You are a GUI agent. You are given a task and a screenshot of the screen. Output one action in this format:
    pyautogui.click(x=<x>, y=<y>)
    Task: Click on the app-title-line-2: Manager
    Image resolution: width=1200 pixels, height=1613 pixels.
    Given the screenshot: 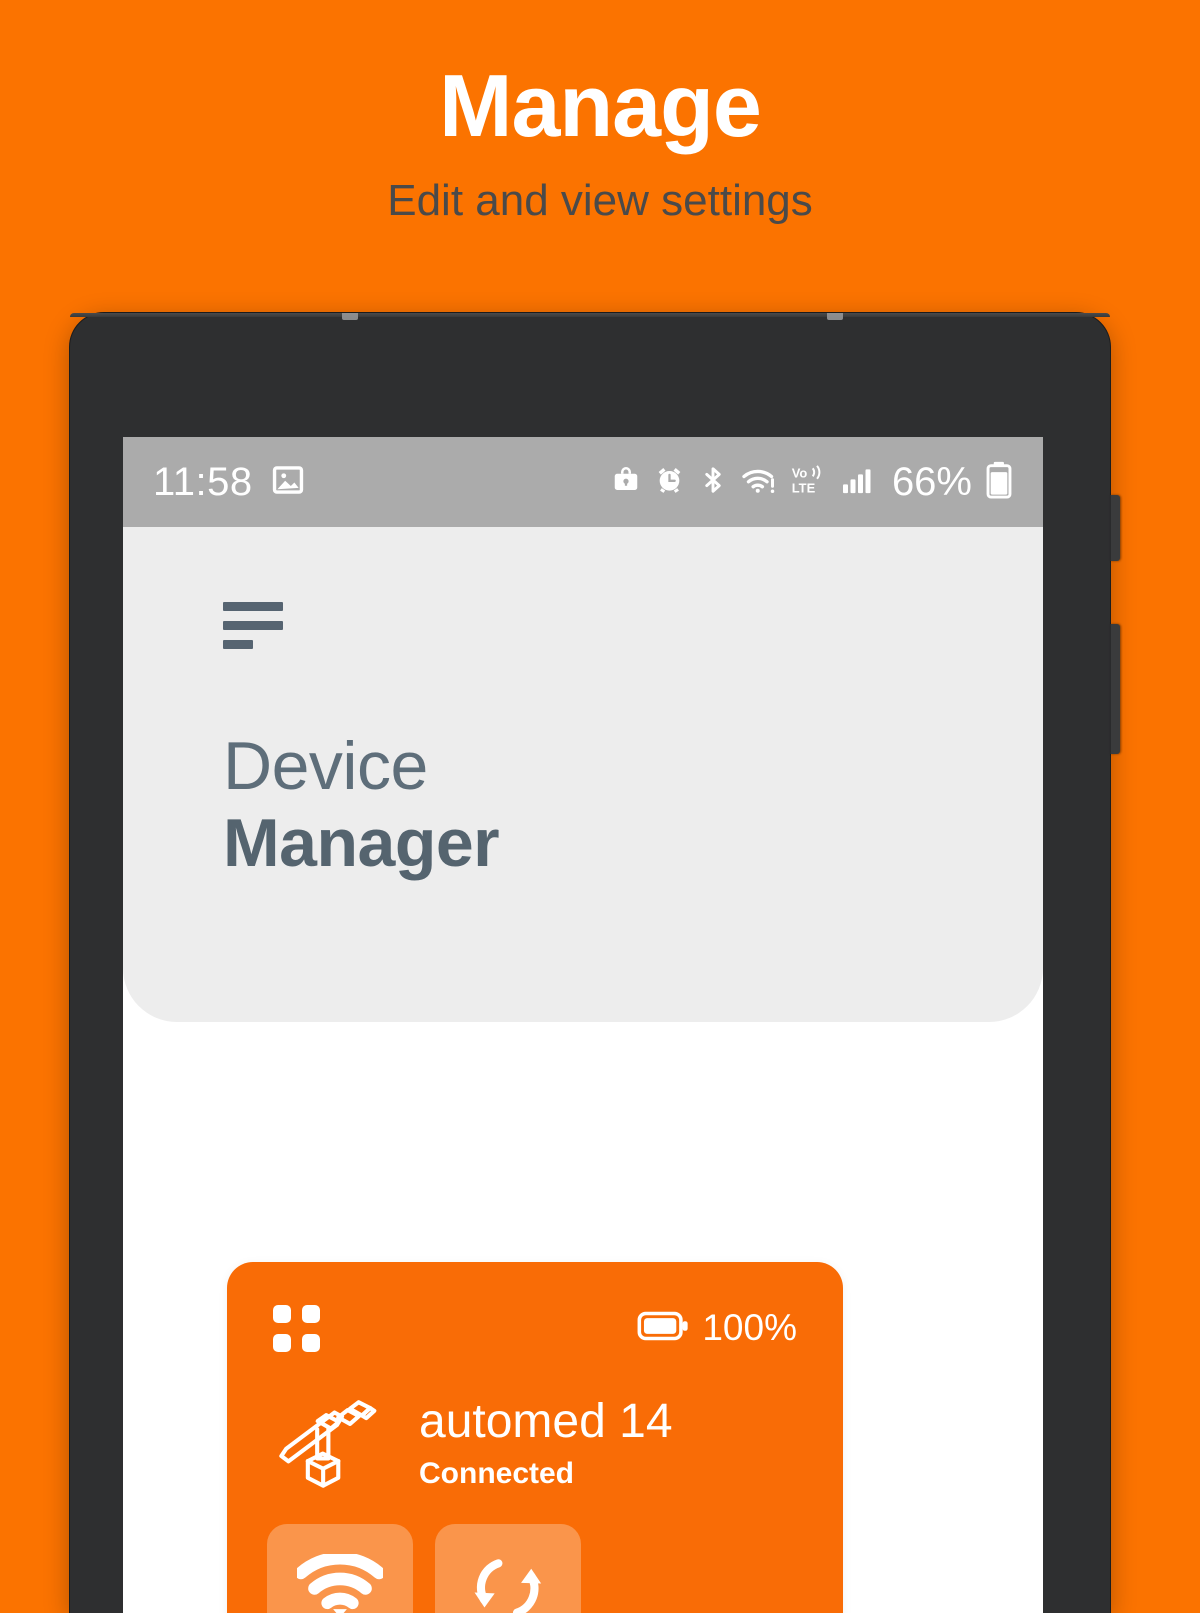 What is the action you would take?
    pyautogui.click(x=361, y=843)
    